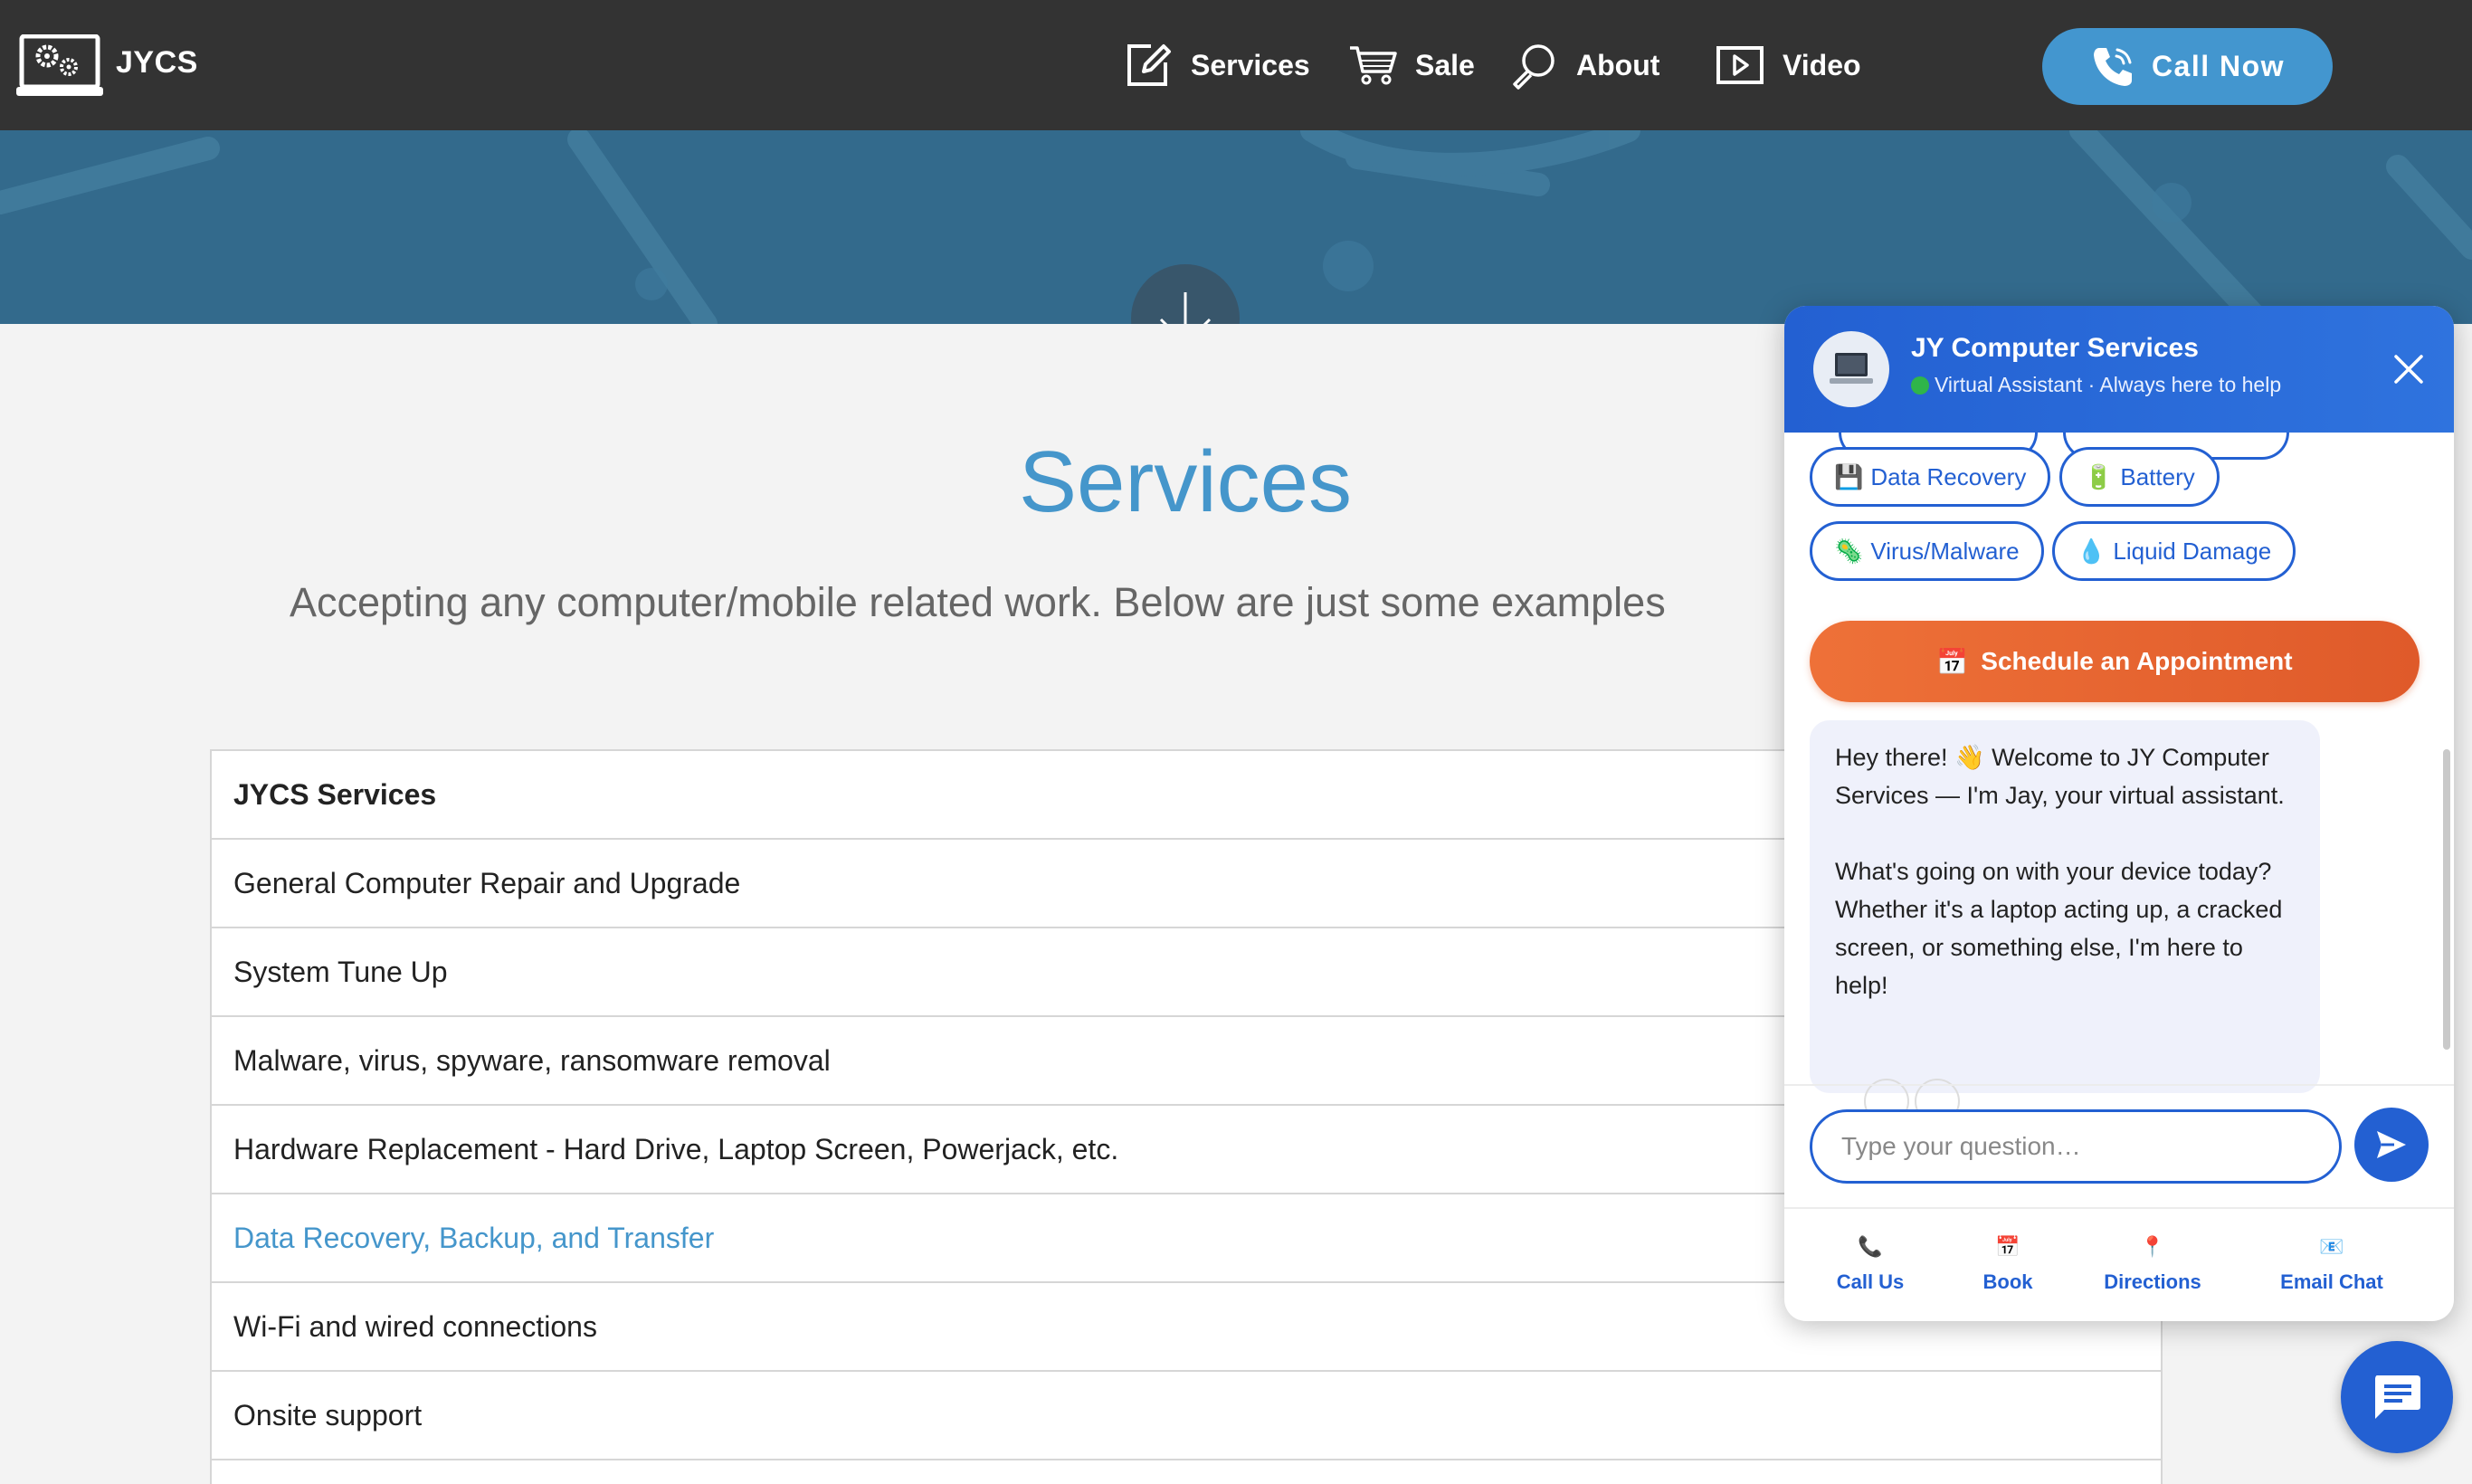 This screenshot has width=2472, height=1484. What do you see at coordinates (60, 66) in the screenshot?
I see `laptop-gears-icon` at bounding box center [60, 66].